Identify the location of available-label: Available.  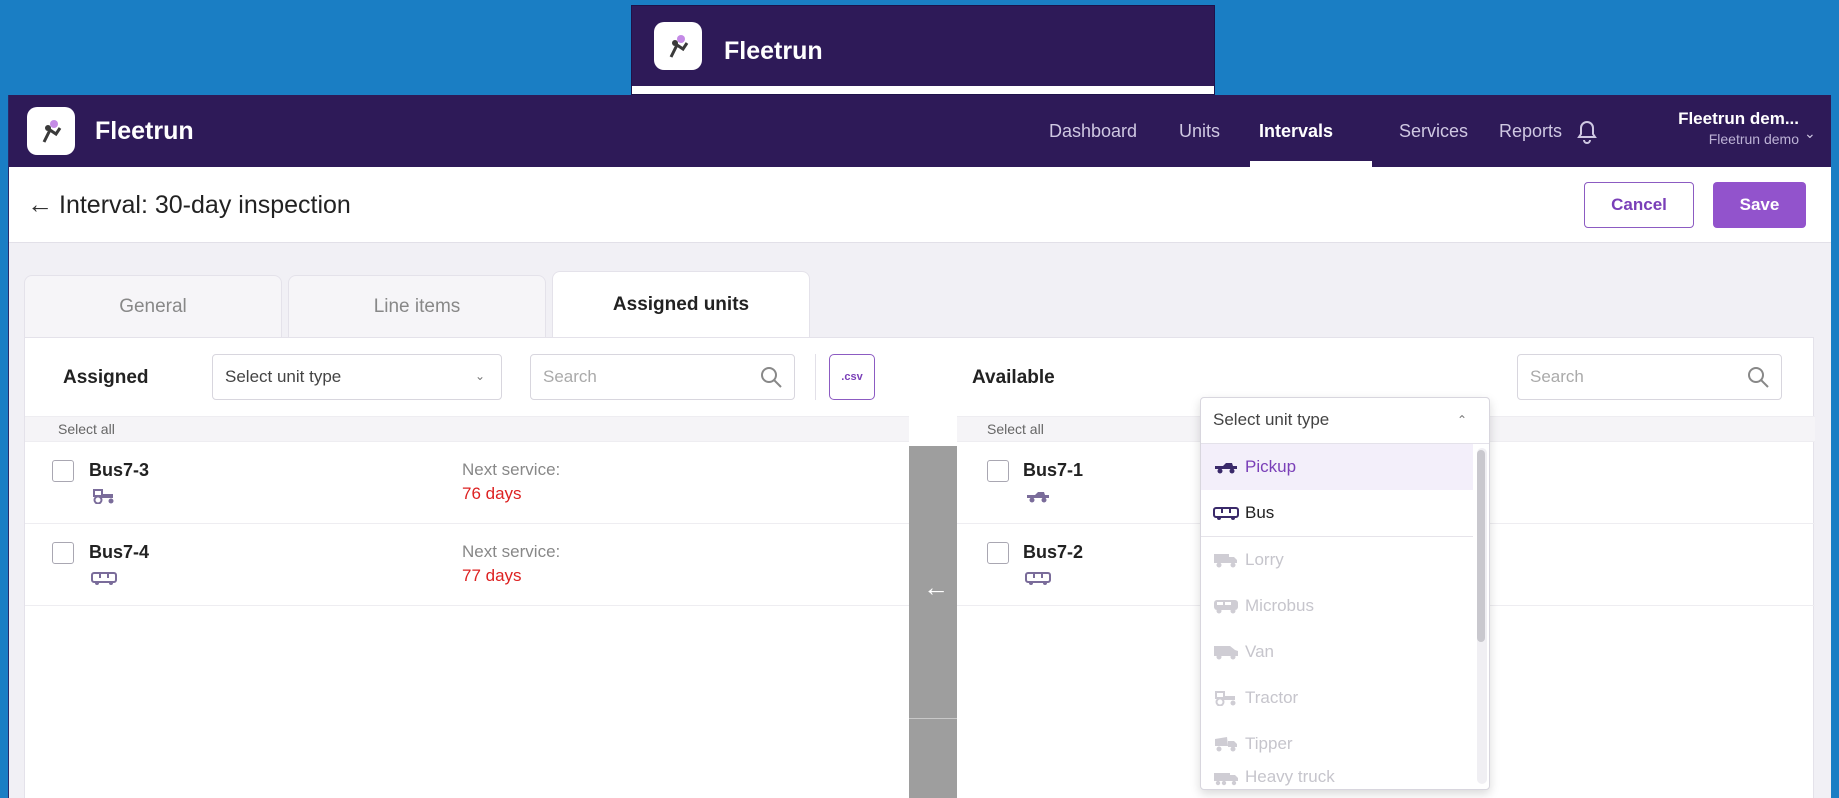
(1013, 377).